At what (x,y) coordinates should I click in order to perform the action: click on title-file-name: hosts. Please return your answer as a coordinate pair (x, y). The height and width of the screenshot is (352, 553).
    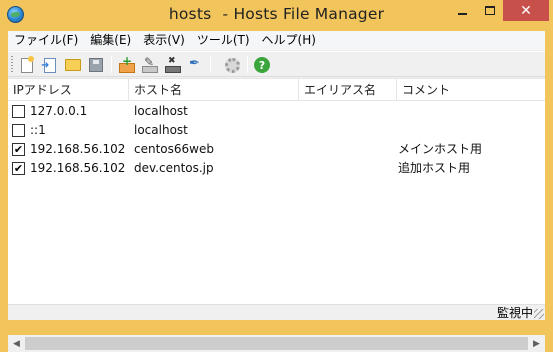
    Looking at the image, I should click on (190, 14).